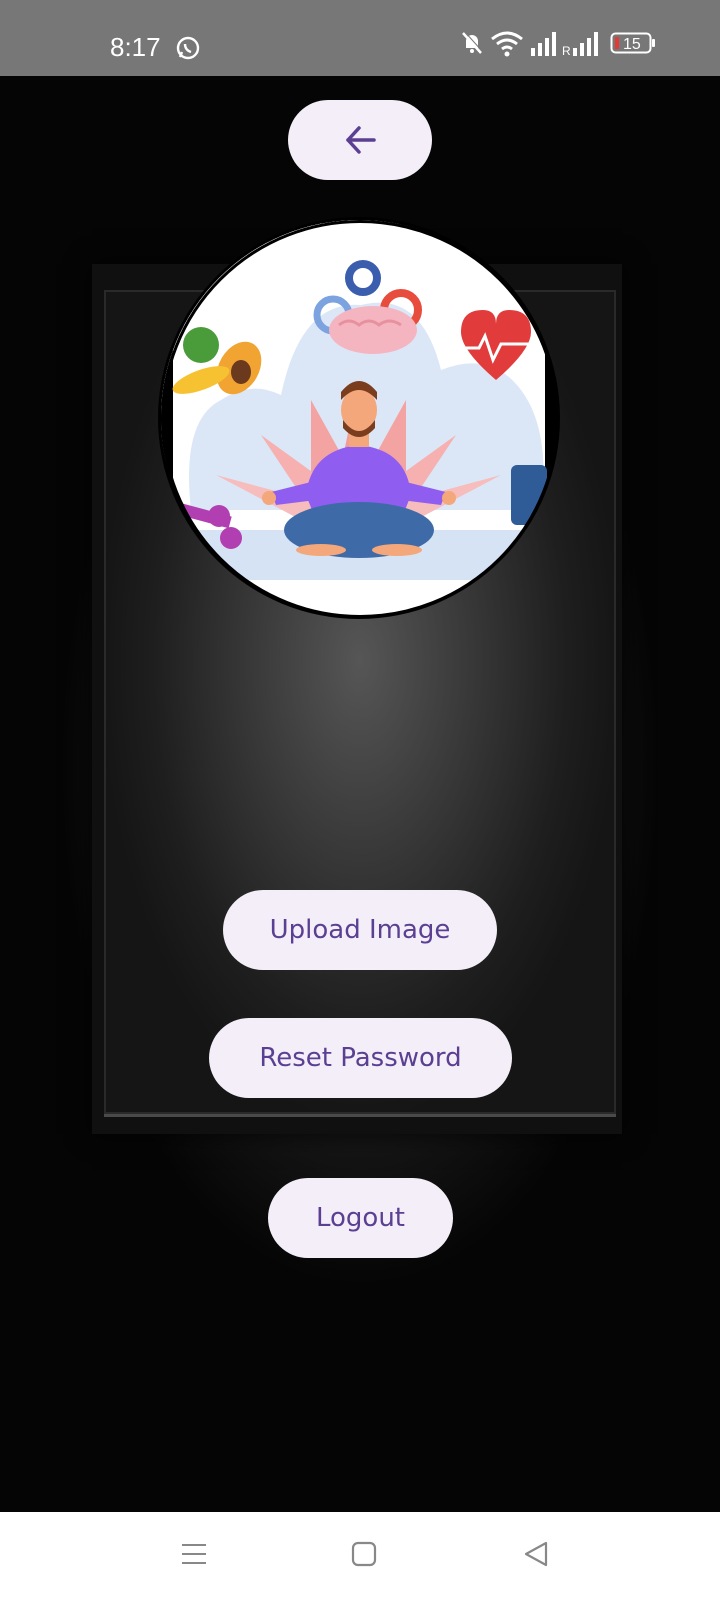 Image resolution: width=720 pixels, height=1600 pixels. Describe the element at coordinates (543, 44) in the screenshot. I see `signal-icon` at that location.